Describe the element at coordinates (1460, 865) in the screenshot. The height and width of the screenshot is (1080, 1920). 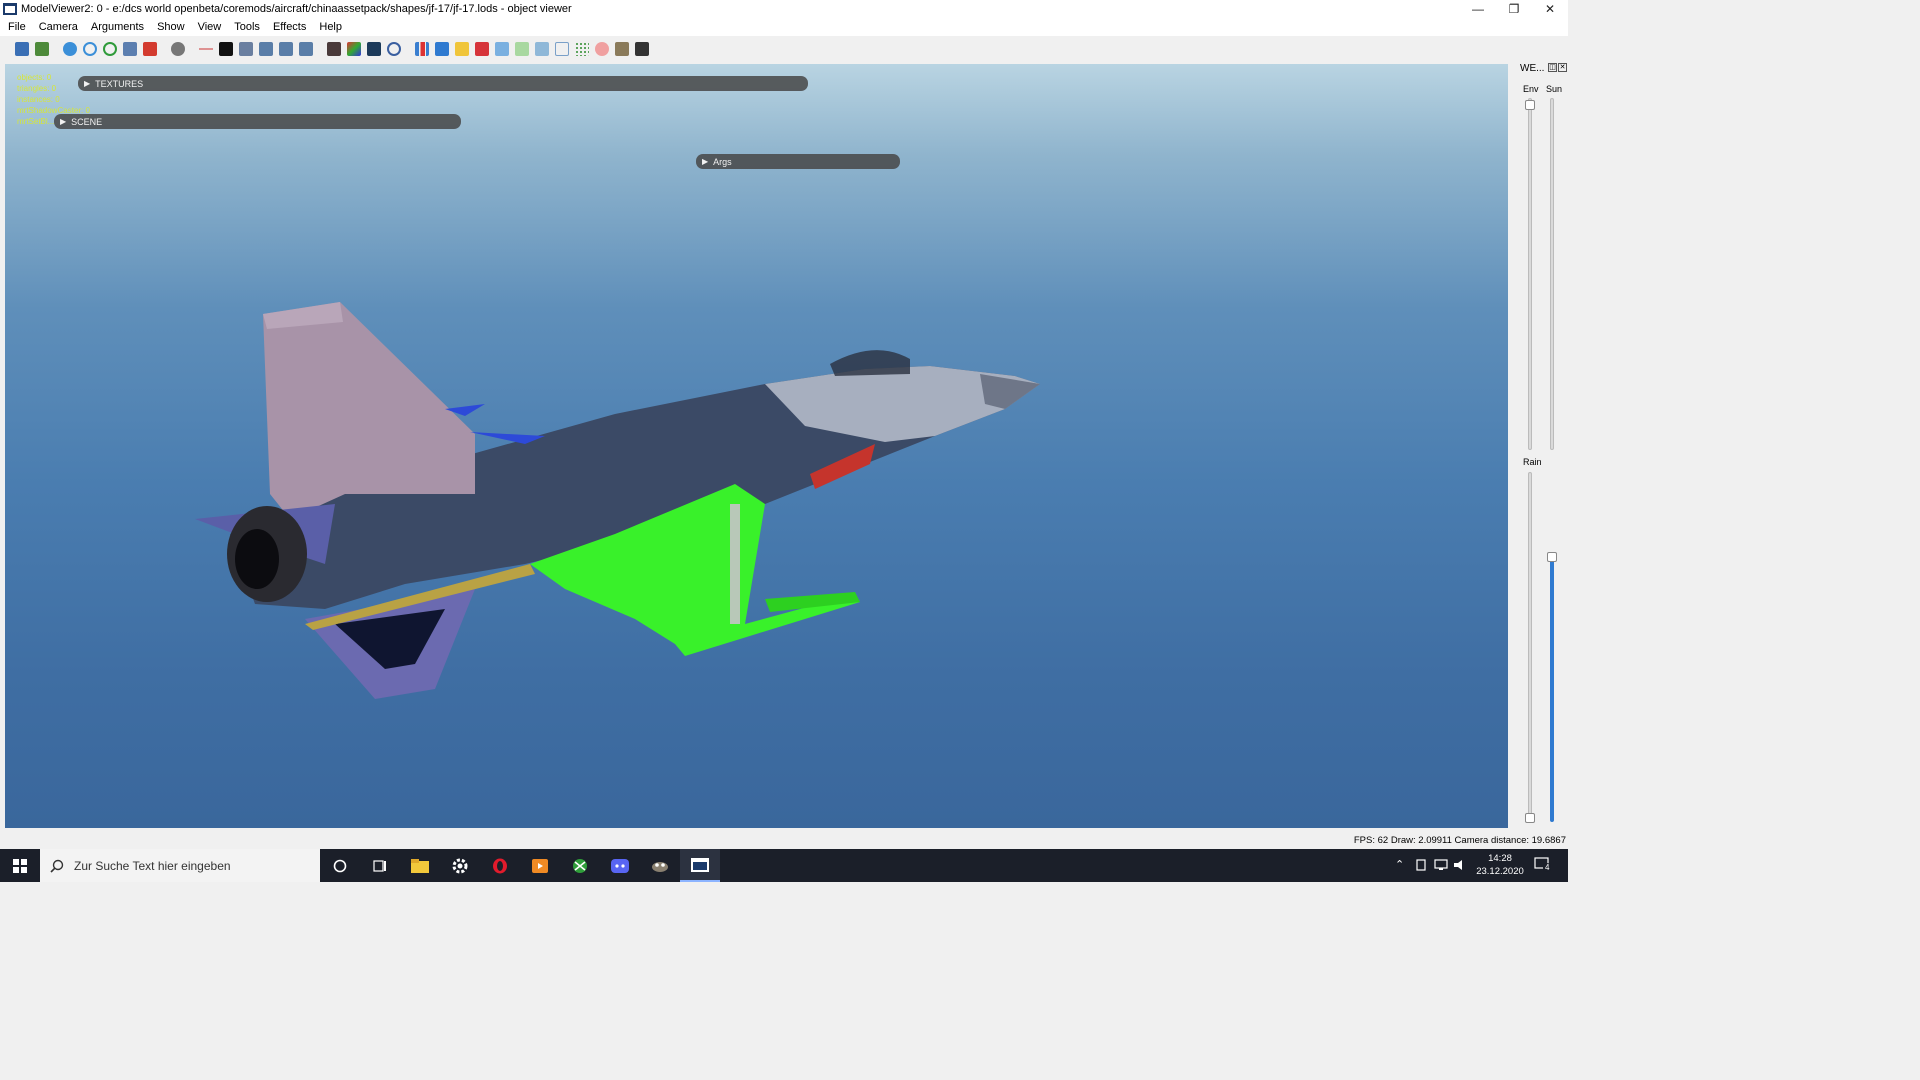
I see `volume-icon` at that location.